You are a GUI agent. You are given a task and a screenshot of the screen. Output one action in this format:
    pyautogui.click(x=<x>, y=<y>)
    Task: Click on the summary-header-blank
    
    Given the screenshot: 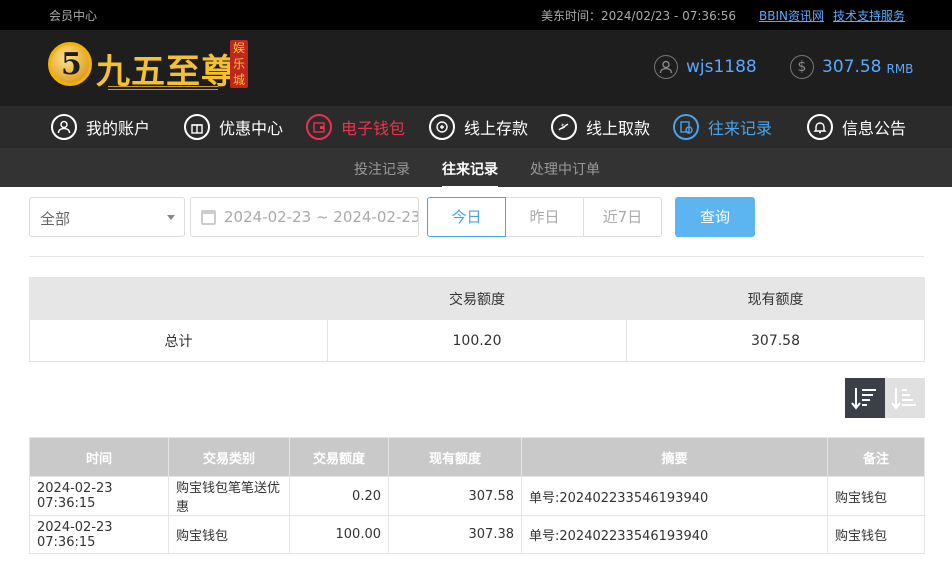 What is the action you would take?
    pyautogui.click(x=178, y=298)
    